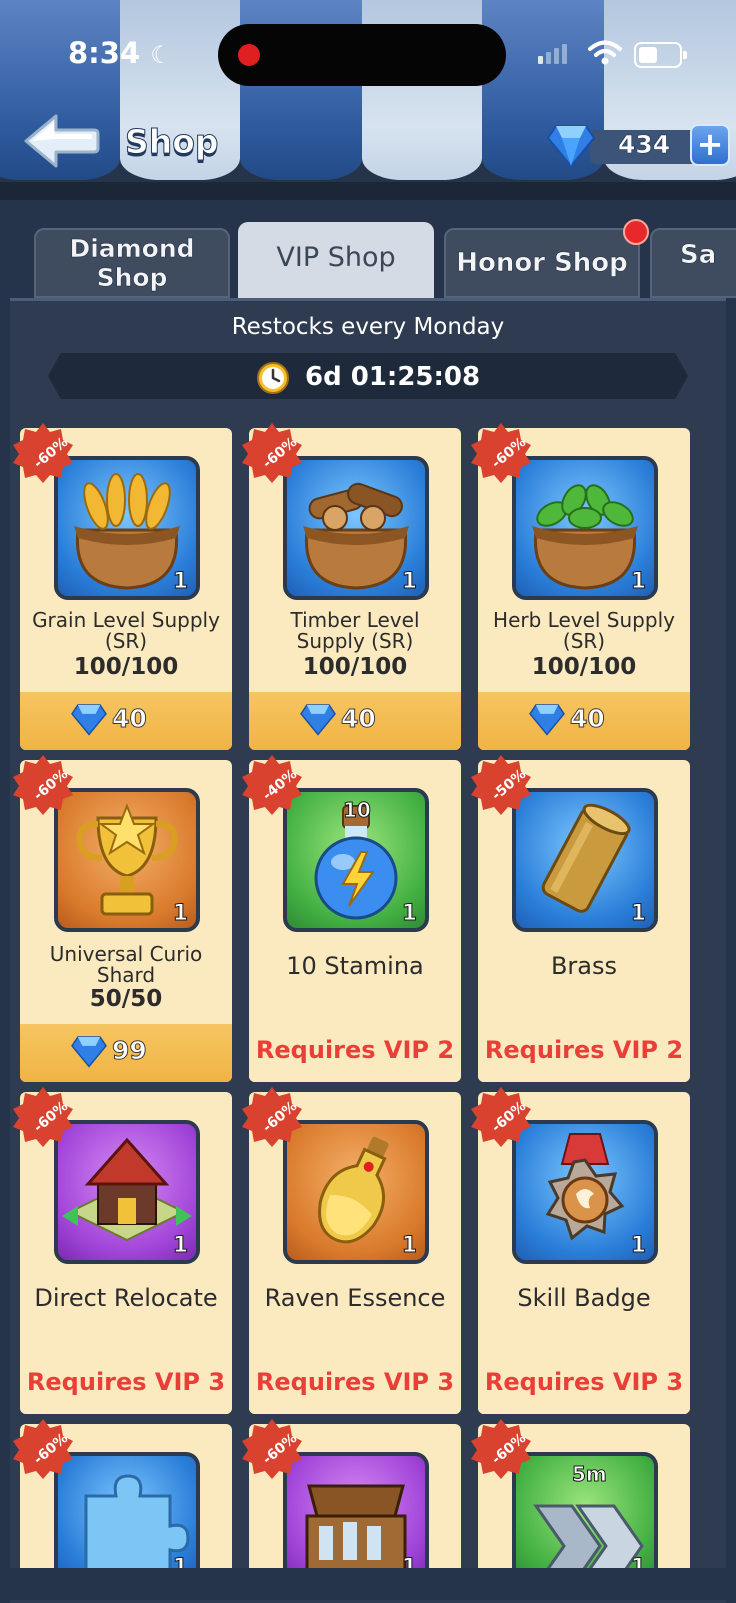 The height and width of the screenshot is (1603, 736). I want to click on shop-item-curio-shard: 1 Universal Curio Shard 50/50 99 -60%, so click(122, 918).